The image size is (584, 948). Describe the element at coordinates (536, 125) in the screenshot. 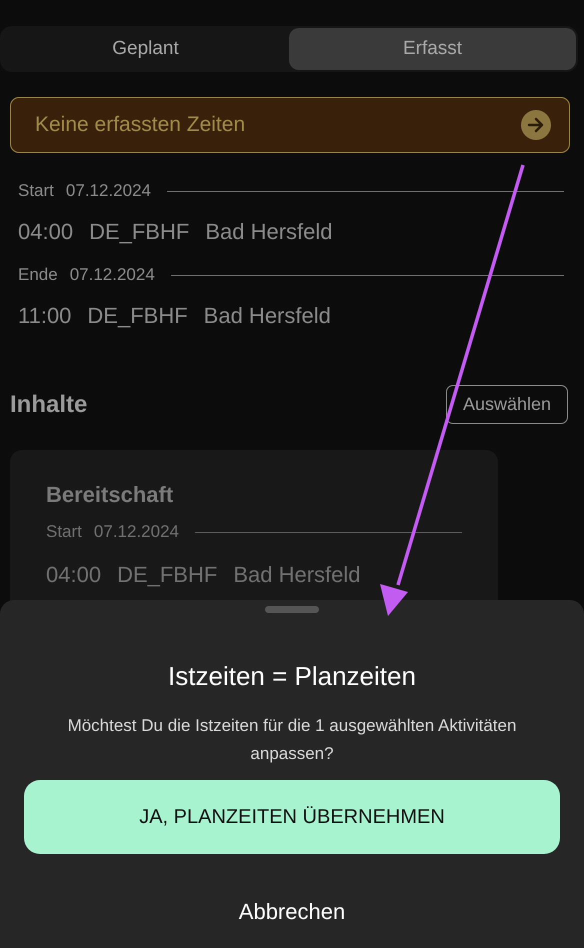

I see `arrow-right-icon` at that location.